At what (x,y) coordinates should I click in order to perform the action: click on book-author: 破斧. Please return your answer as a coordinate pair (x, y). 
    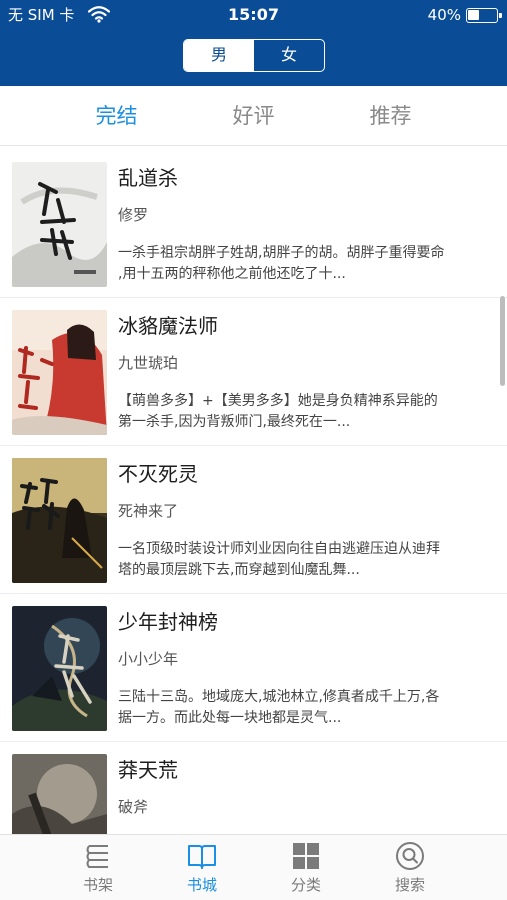
    Looking at the image, I should click on (133, 807).